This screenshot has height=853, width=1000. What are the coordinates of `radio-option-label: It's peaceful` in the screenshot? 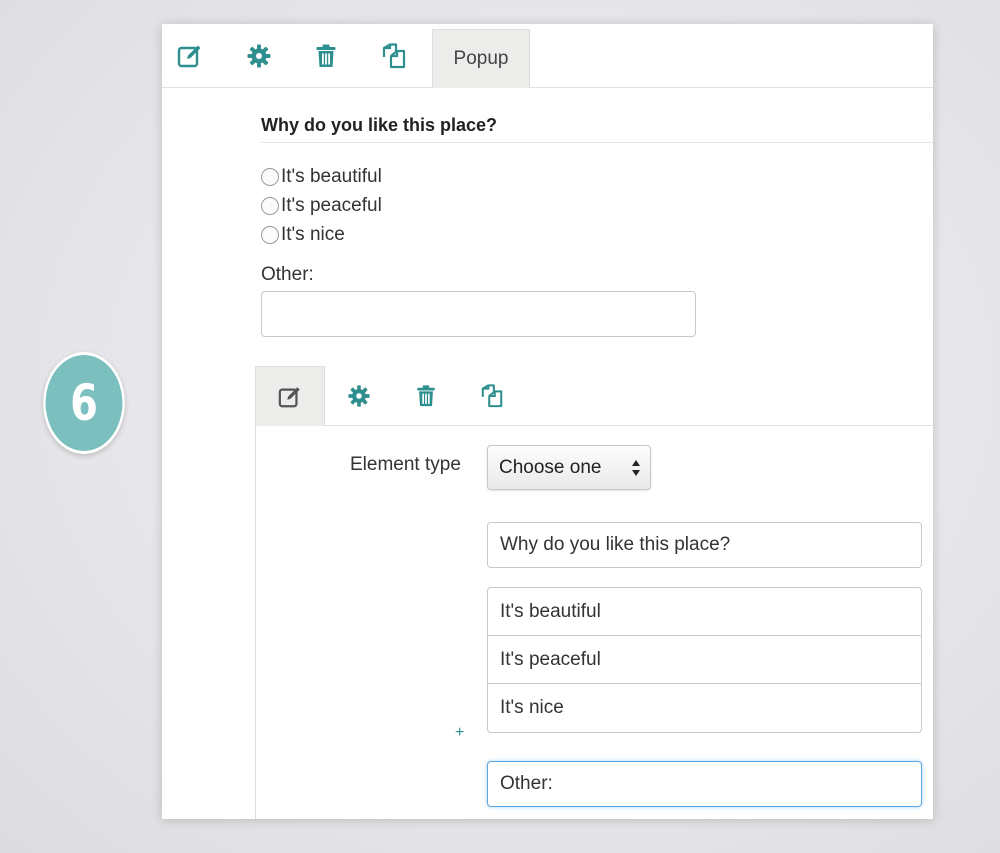 It's located at (331, 205).